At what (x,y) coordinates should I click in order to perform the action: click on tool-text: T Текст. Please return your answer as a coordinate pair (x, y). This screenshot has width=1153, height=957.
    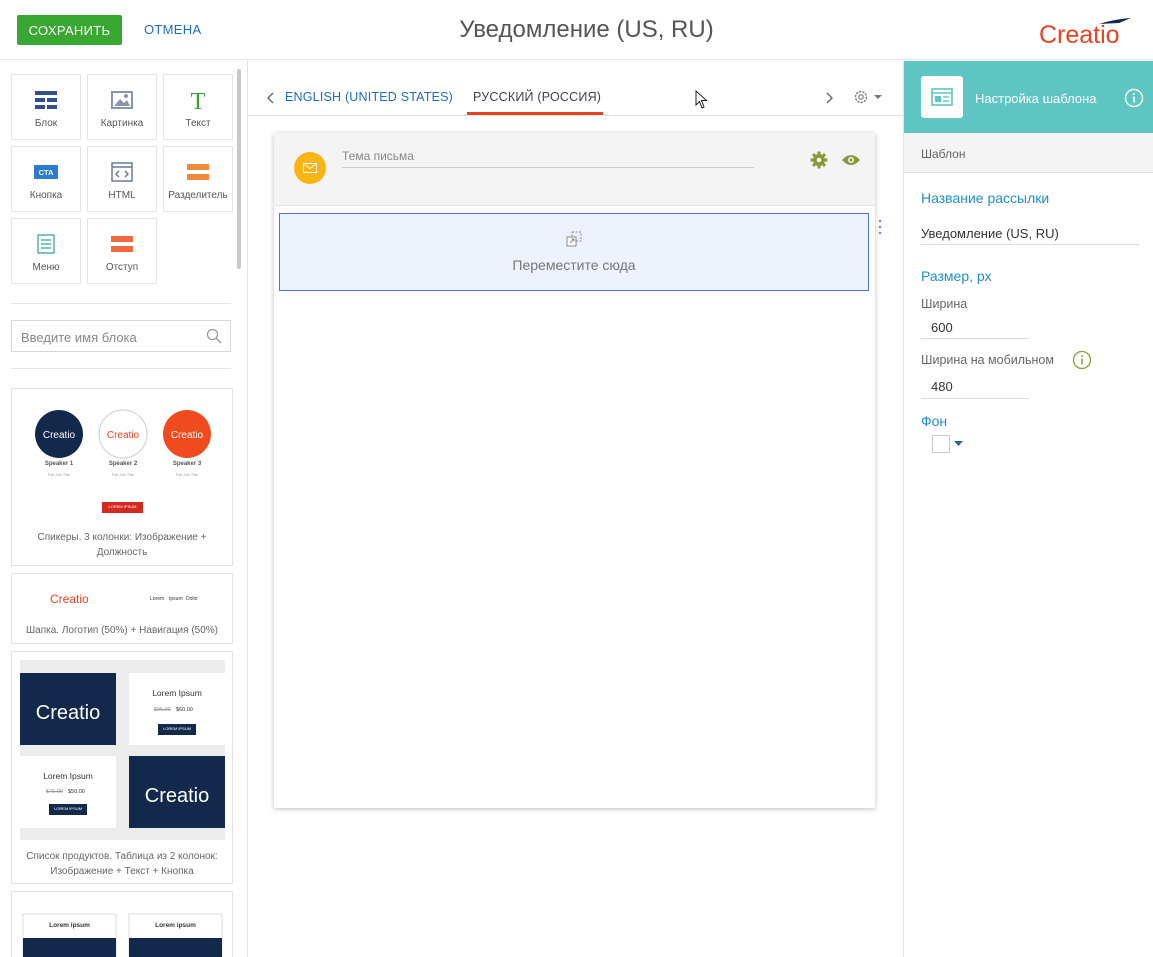
    Looking at the image, I should click on (198, 107).